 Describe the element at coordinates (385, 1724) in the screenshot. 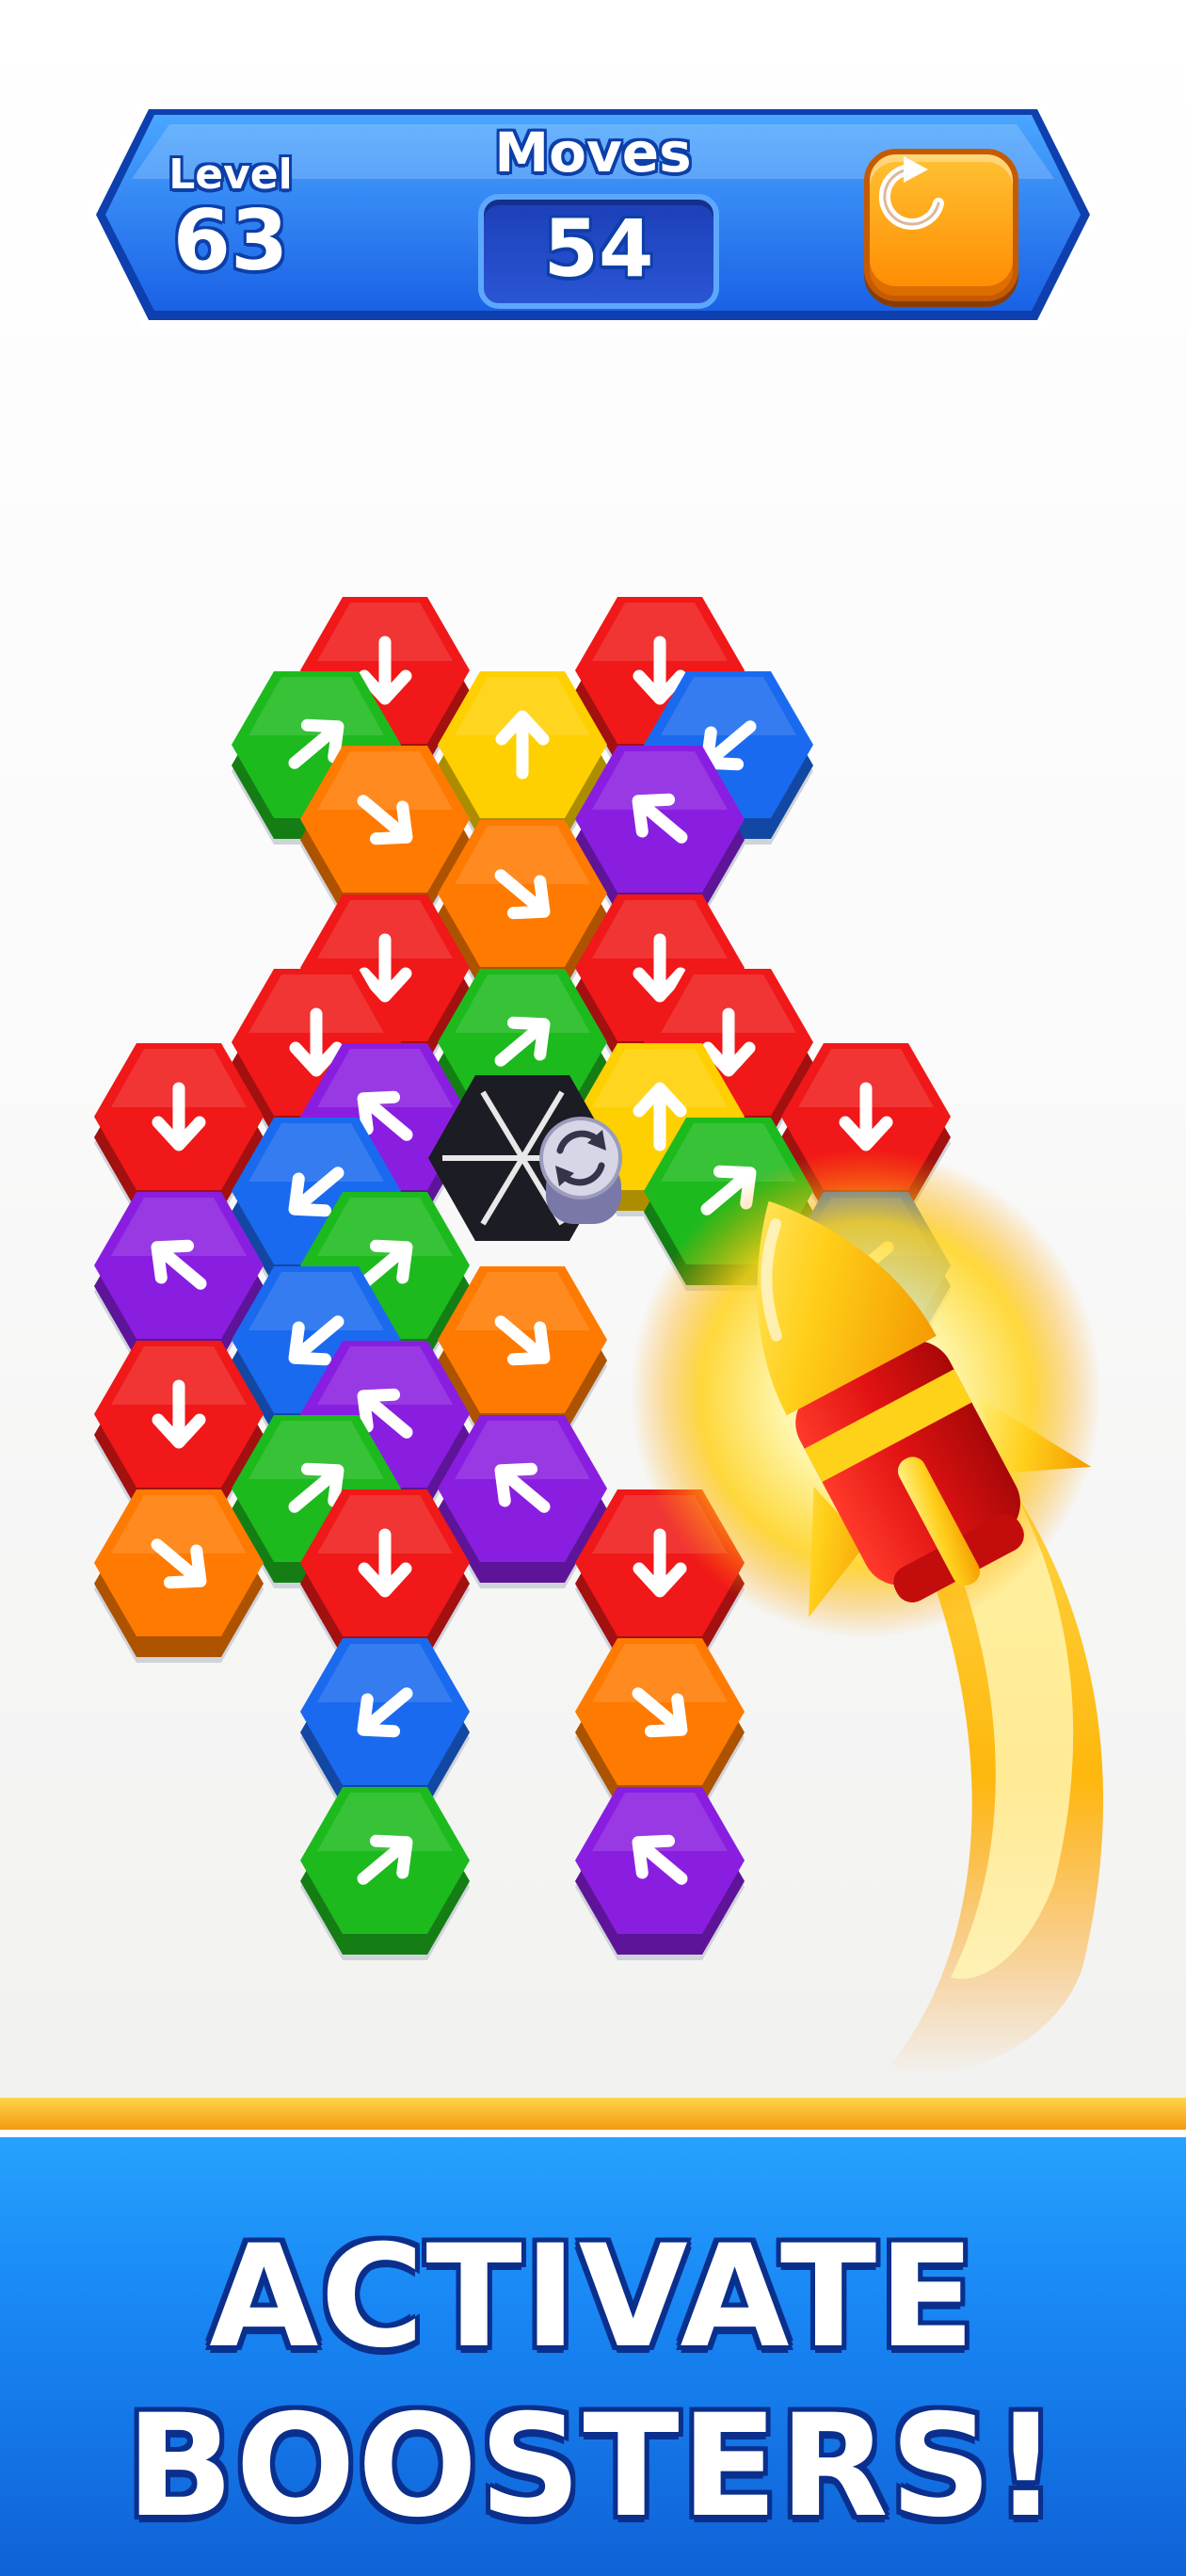

I see `hex-tile-blue` at that location.